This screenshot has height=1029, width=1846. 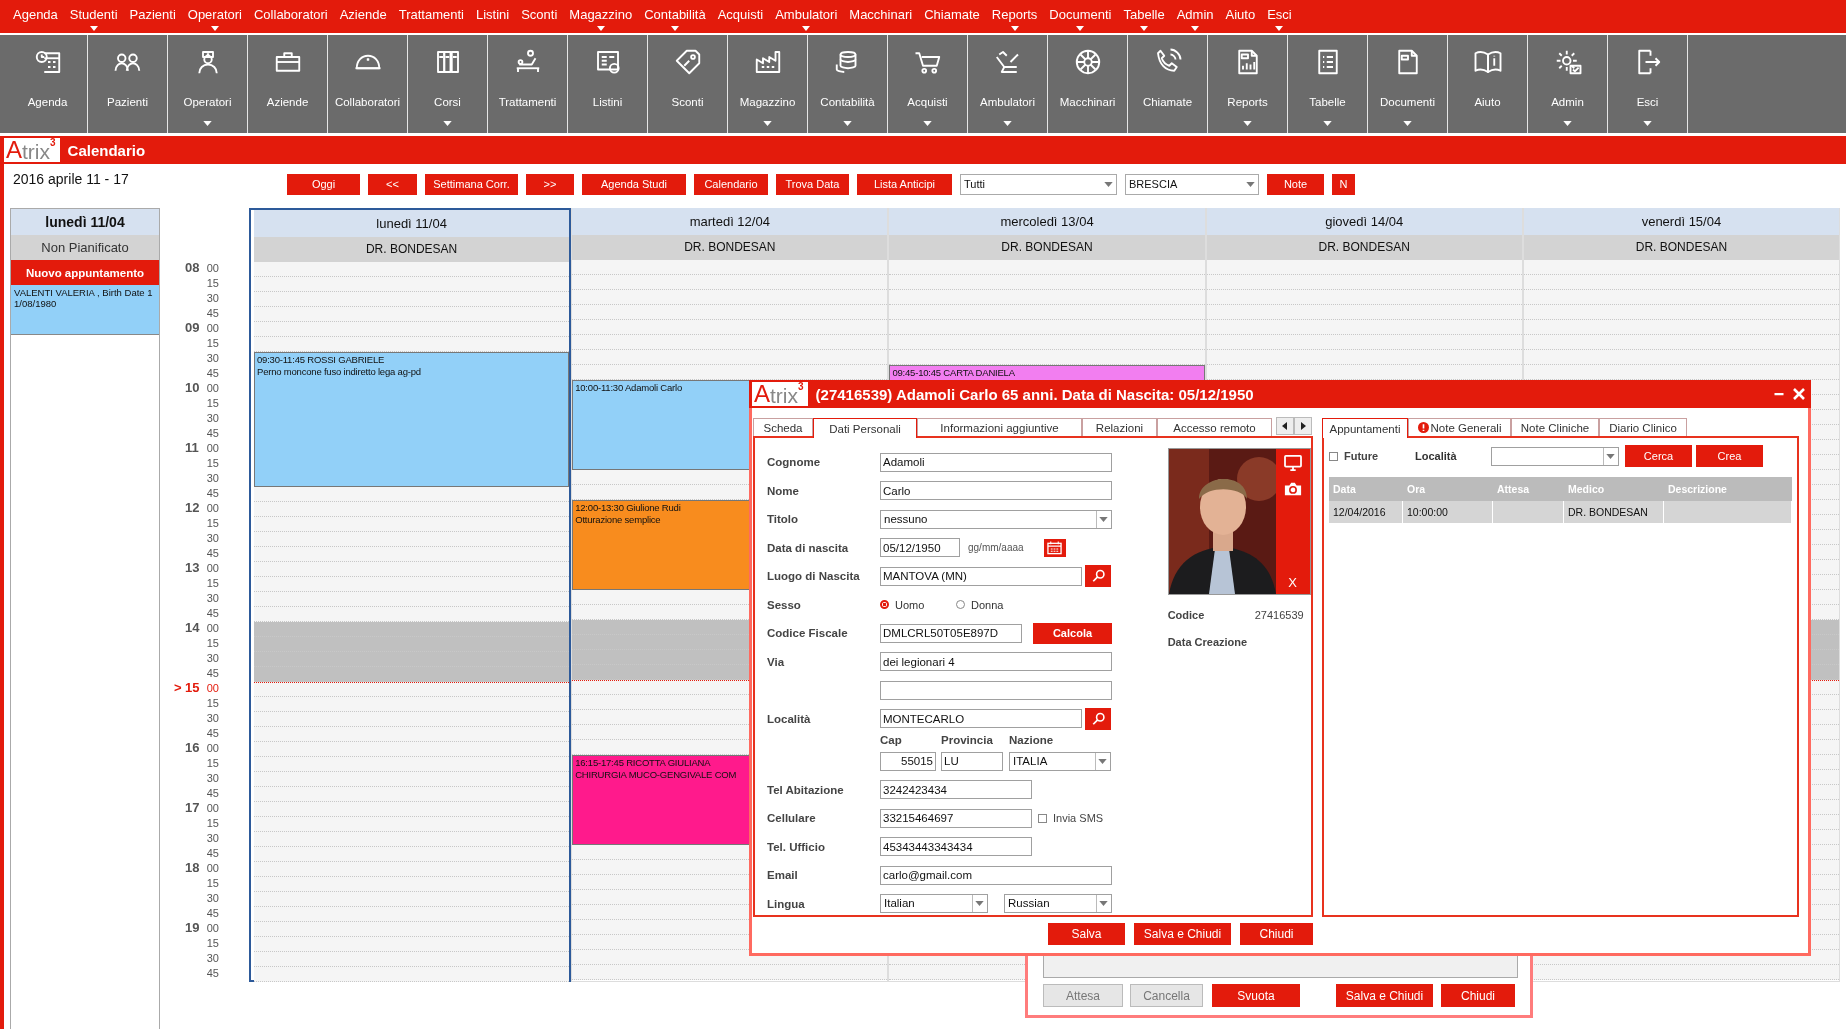 What do you see at coordinates (881, 16) in the screenshot?
I see `menu-item: Macchinari` at bounding box center [881, 16].